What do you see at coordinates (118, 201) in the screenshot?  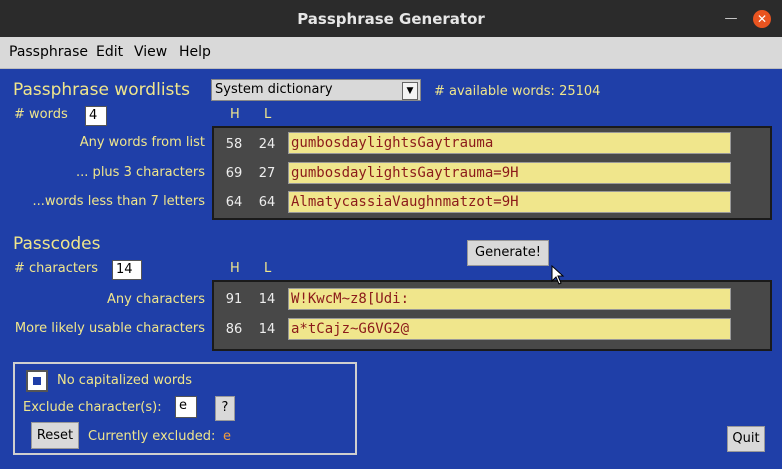 I see `row-label-short-words: ...words less than 7 letters` at bounding box center [118, 201].